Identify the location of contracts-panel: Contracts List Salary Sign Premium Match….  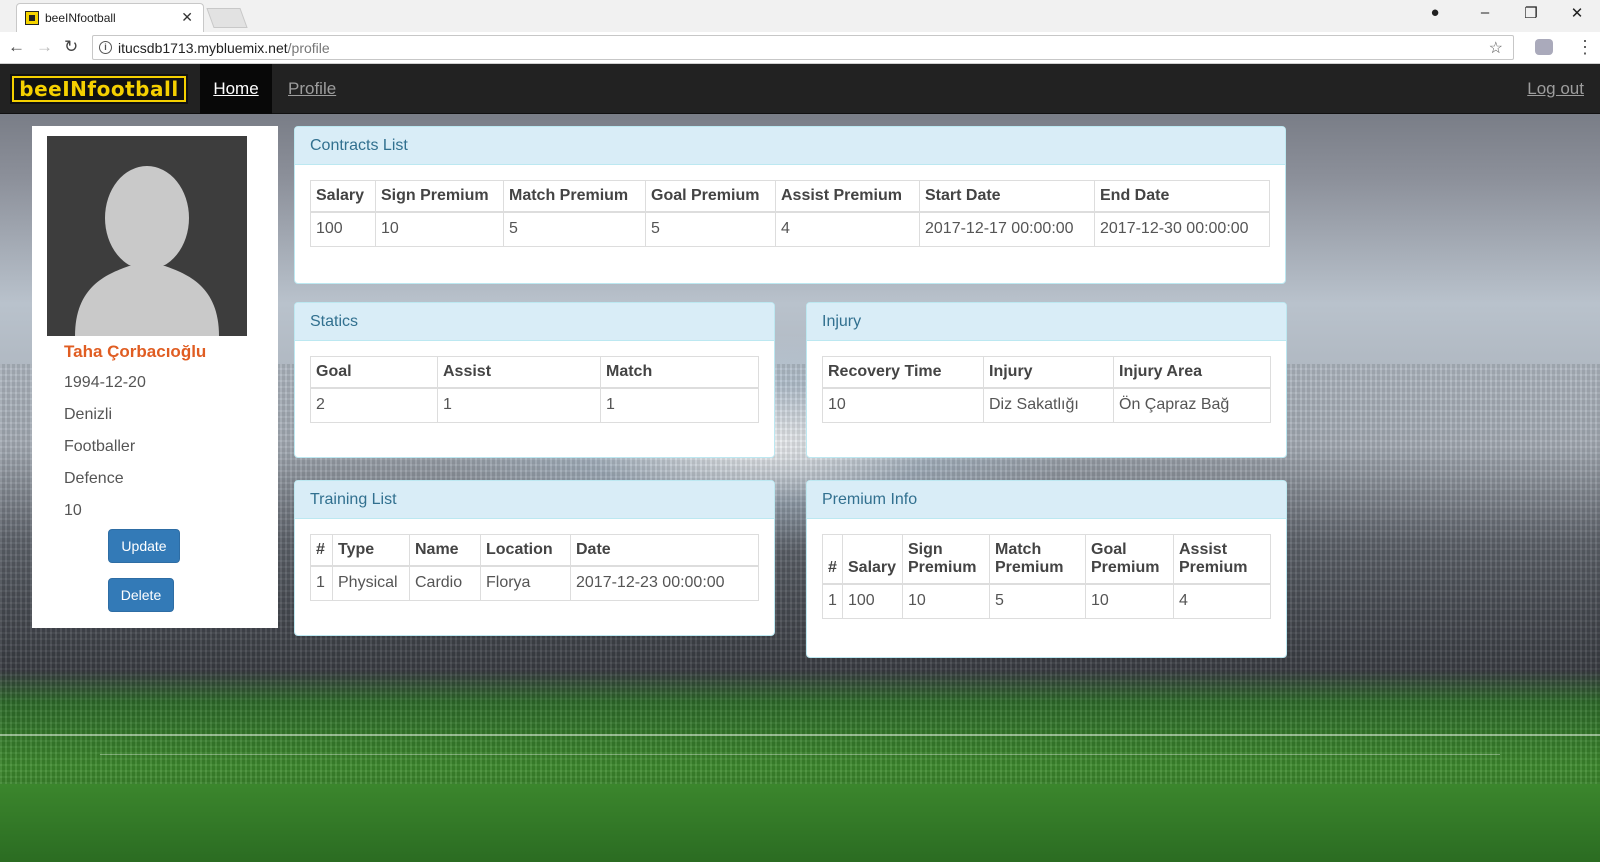
(790, 205).